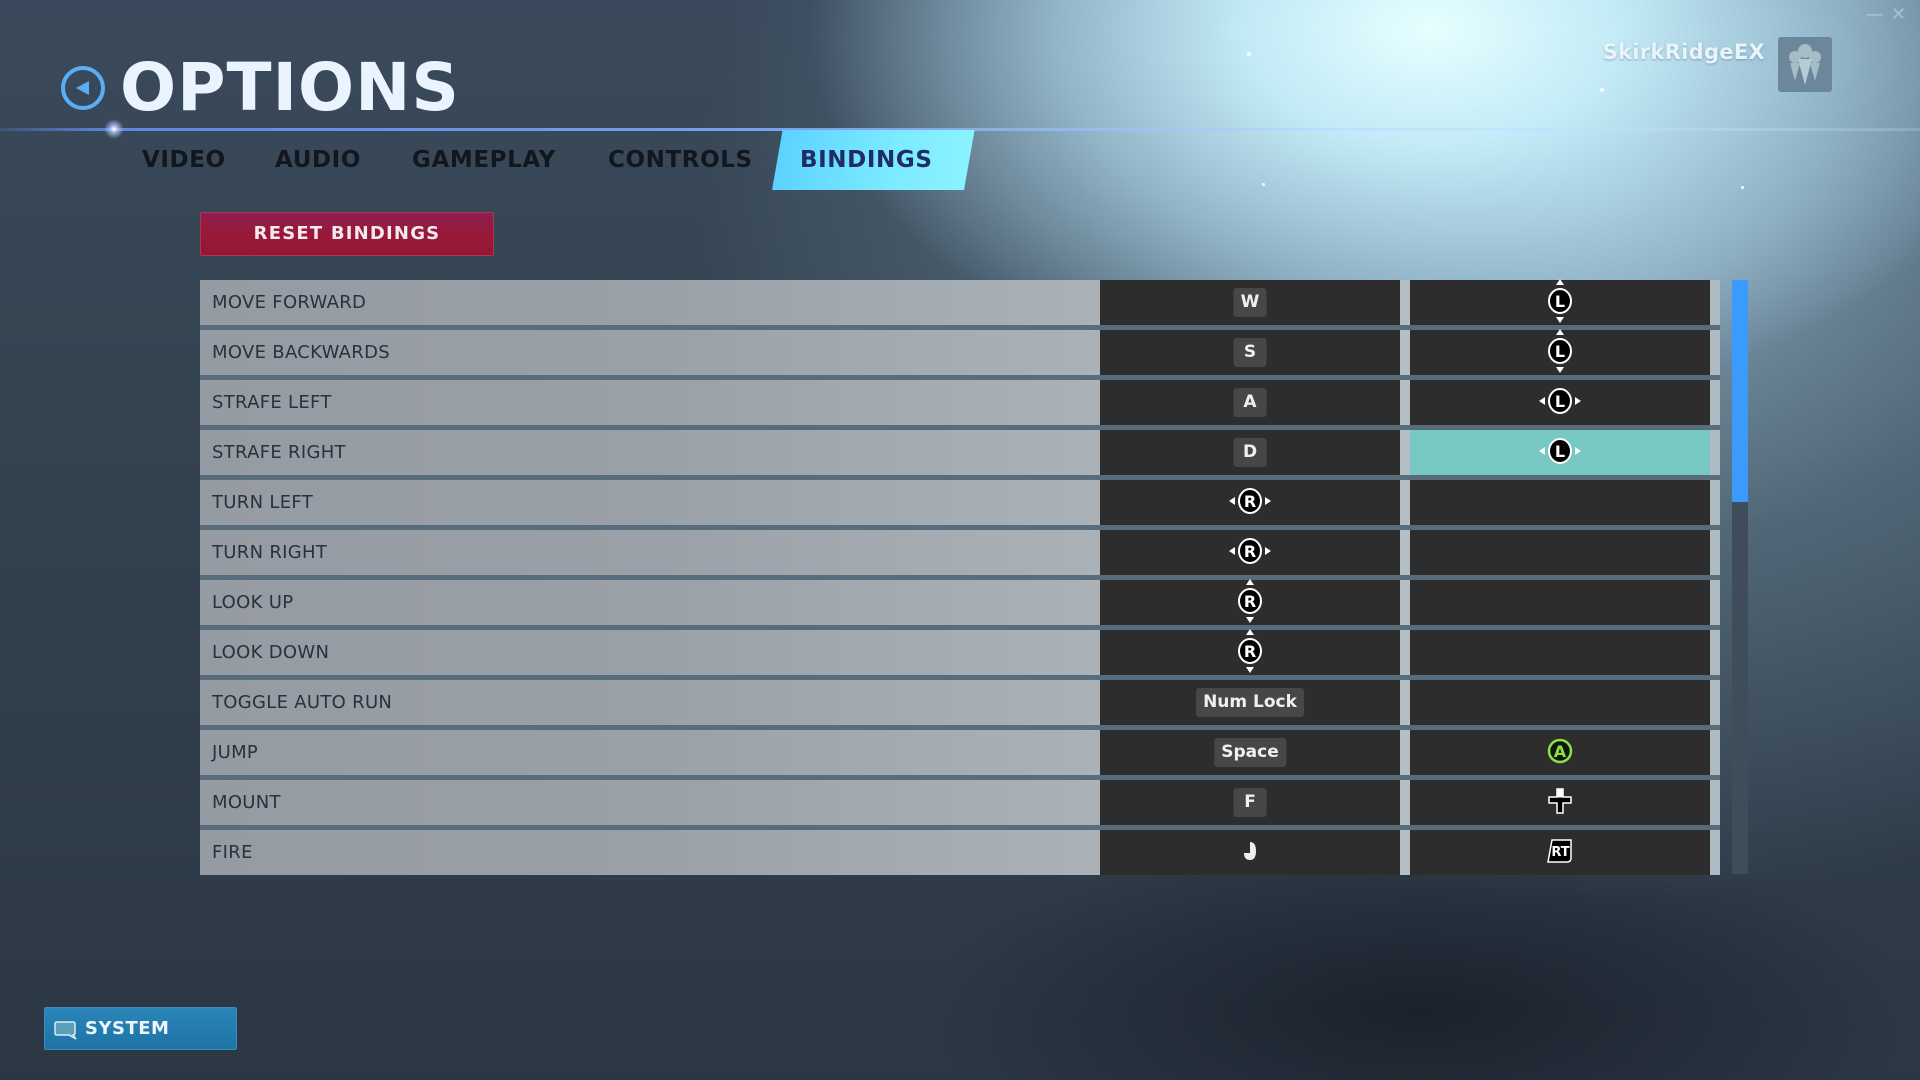 This screenshot has height=1080, width=1920. Describe the element at coordinates (1683, 52) in the screenshot. I see `username: SkirkRidgeEX` at that location.